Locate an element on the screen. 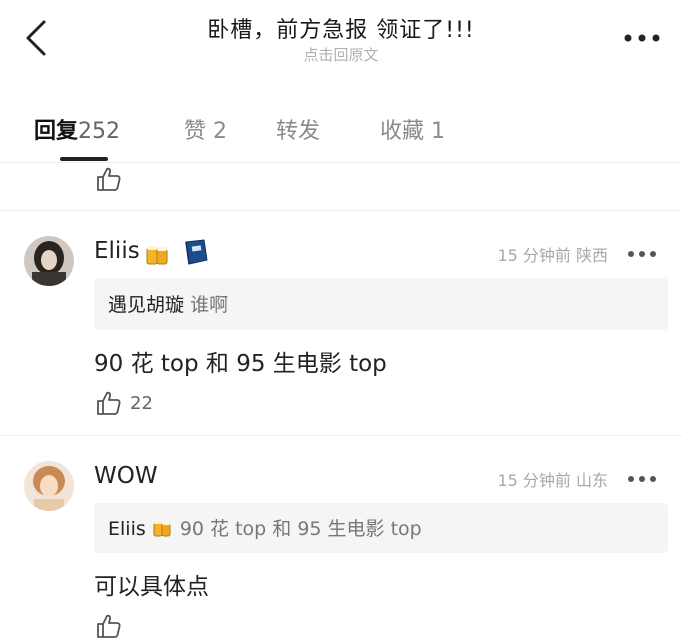 The height and width of the screenshot is (640, 682). back-to-original-link: 点击回原文 is located at coordinates (341, 54).